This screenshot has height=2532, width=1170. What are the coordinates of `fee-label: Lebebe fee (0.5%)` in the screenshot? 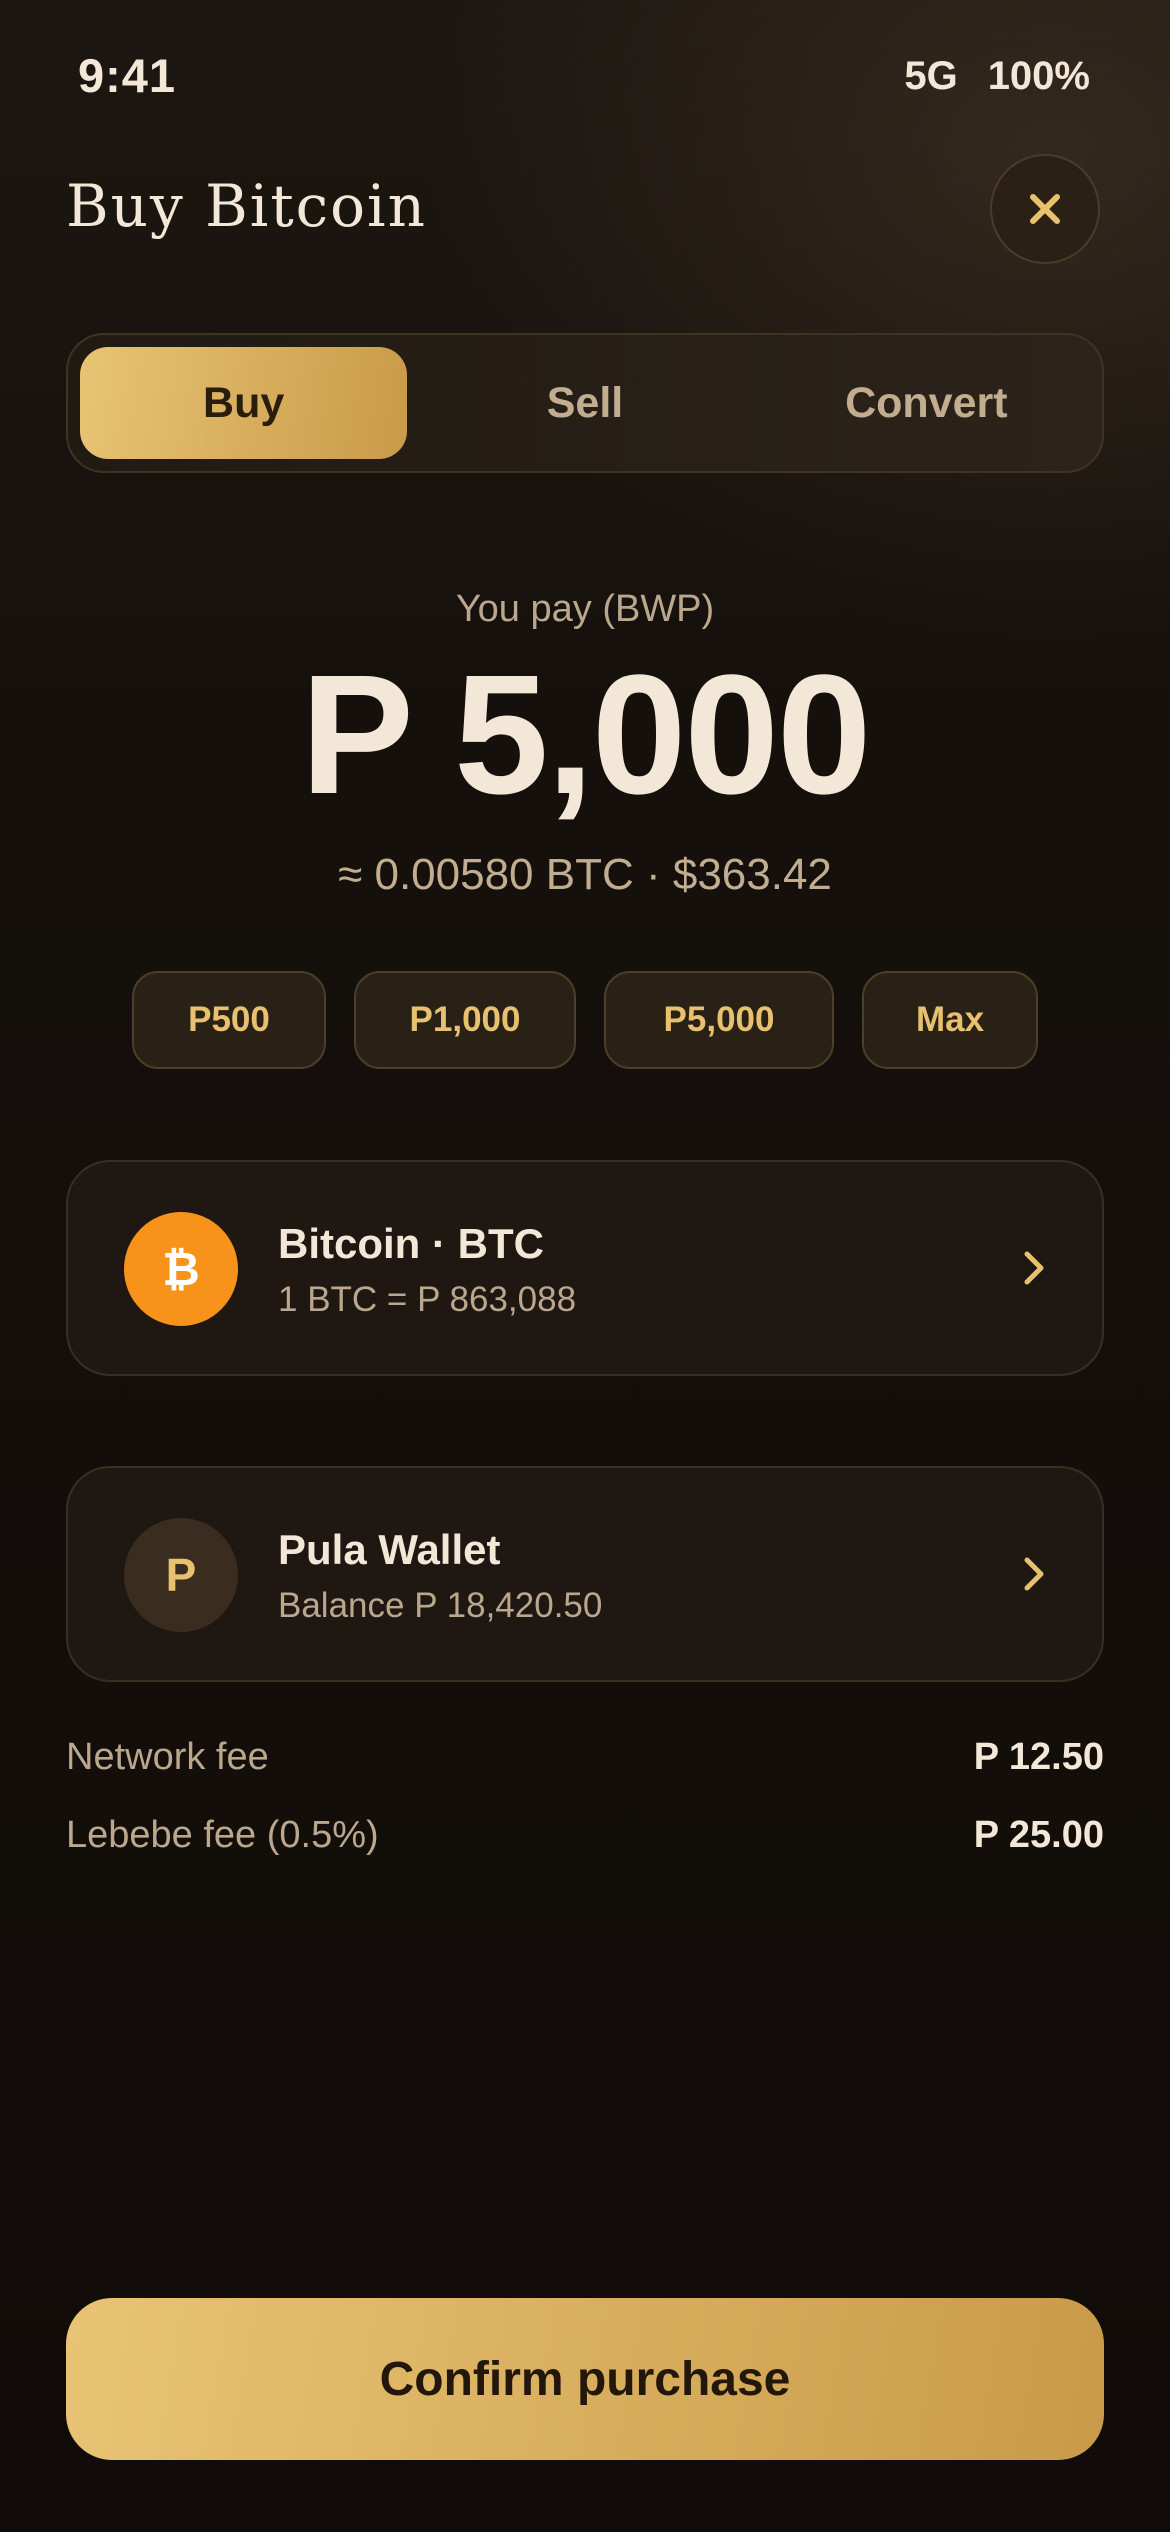 It's located at (222, 1835).